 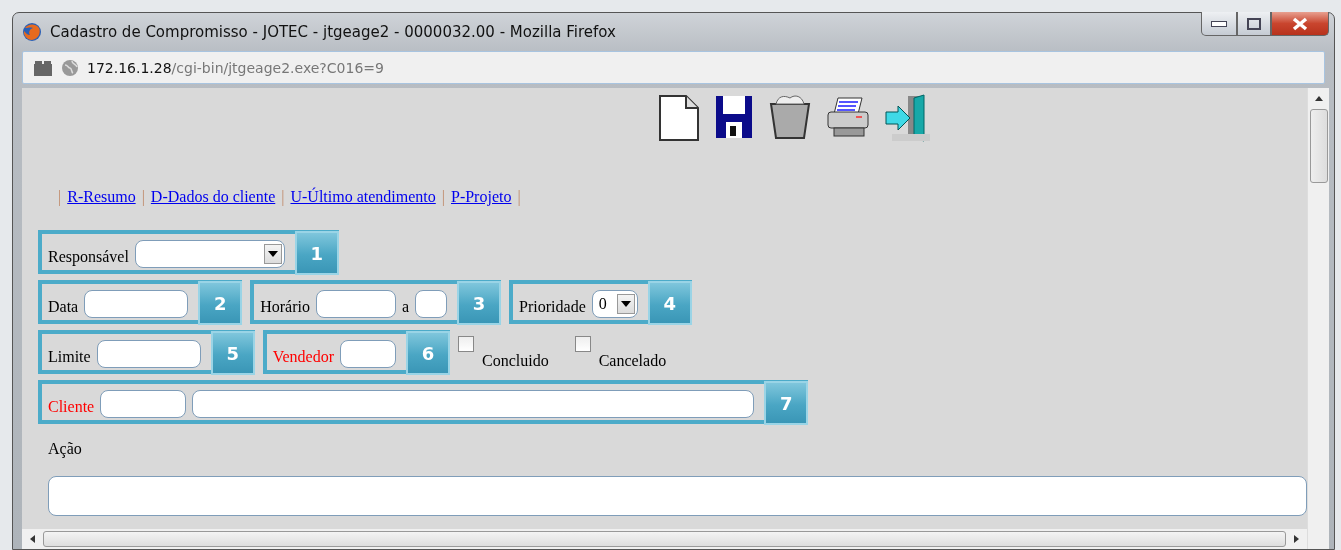 What do you see at coordinates (129, 67) in the screenshot?
I see `url-host: 172.16.1.28` at bounding box center [129, 67].